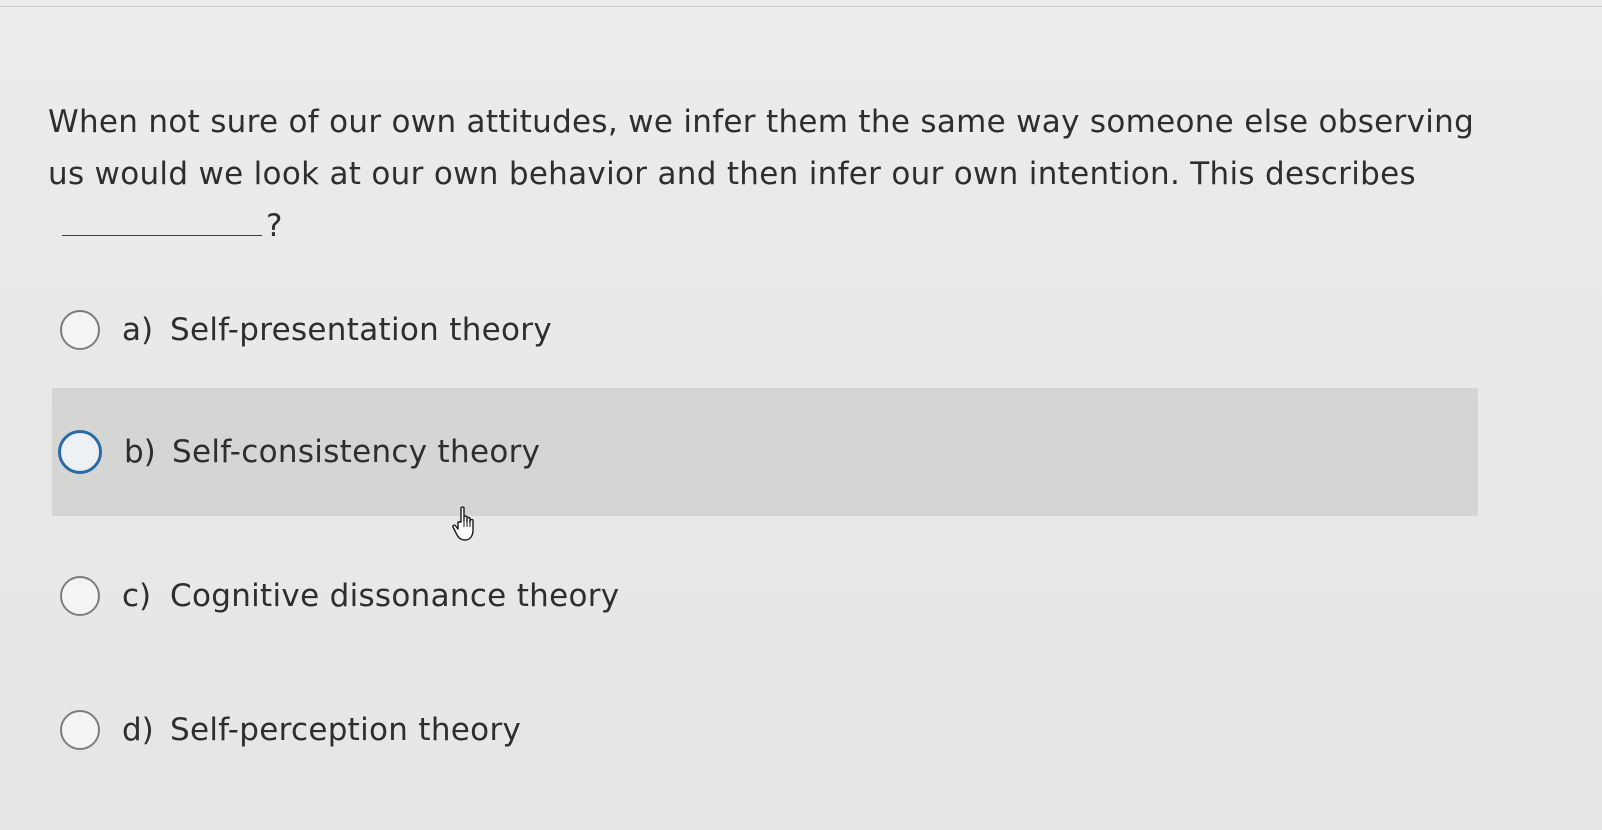  I want to click on option-letter: d), so click(138, 730).